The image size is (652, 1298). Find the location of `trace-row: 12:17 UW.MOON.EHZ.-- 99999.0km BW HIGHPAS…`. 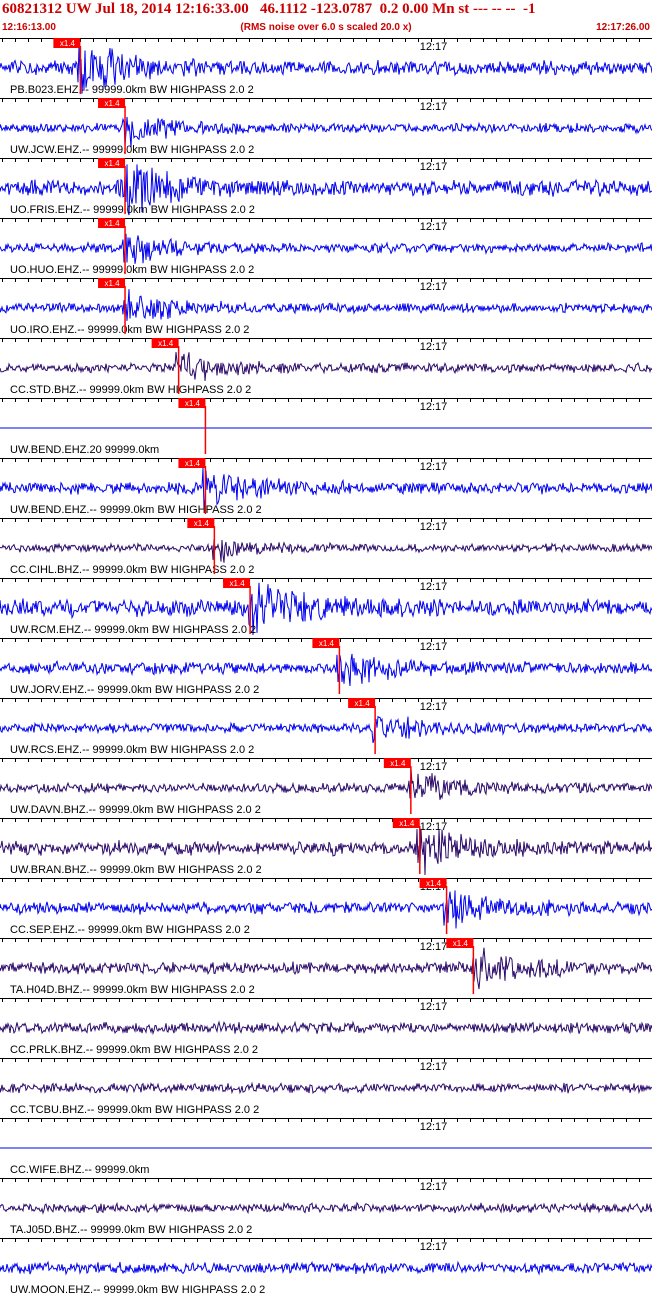

trace-row: 12:17 UW.MOON.EHZ.-- 99999.0km BW HIGHPAS… is located at coordinates (326, 1267).